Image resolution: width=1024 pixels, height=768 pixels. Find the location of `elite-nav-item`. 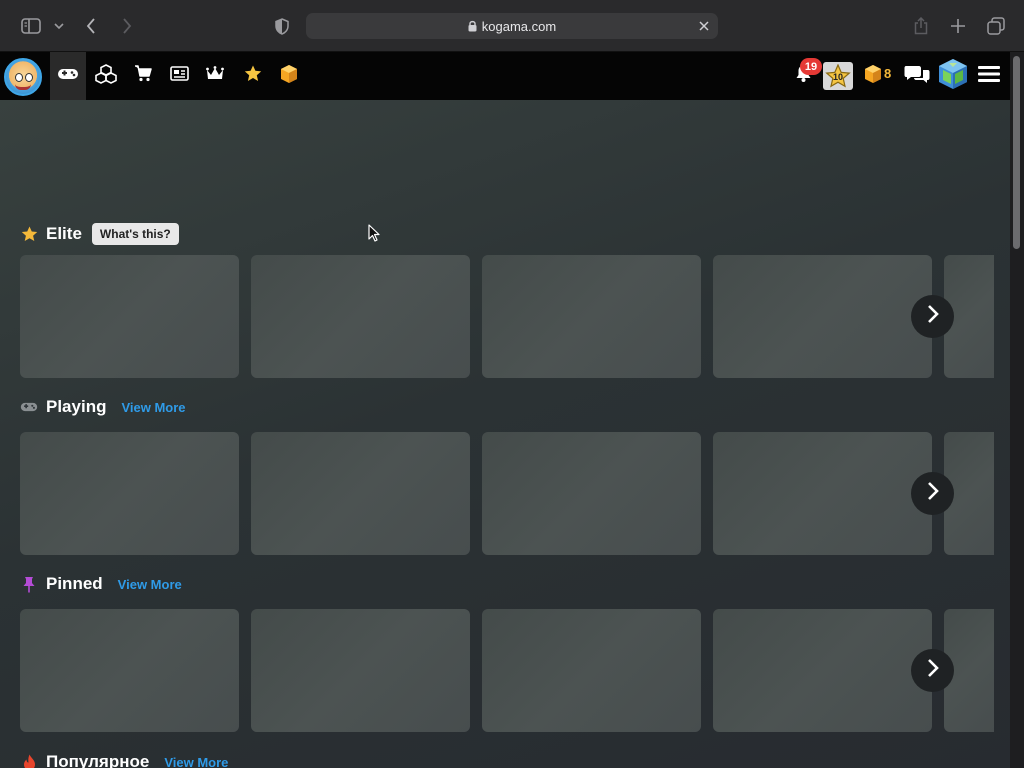

elite-nav-item is located at coordinates (253, 76).